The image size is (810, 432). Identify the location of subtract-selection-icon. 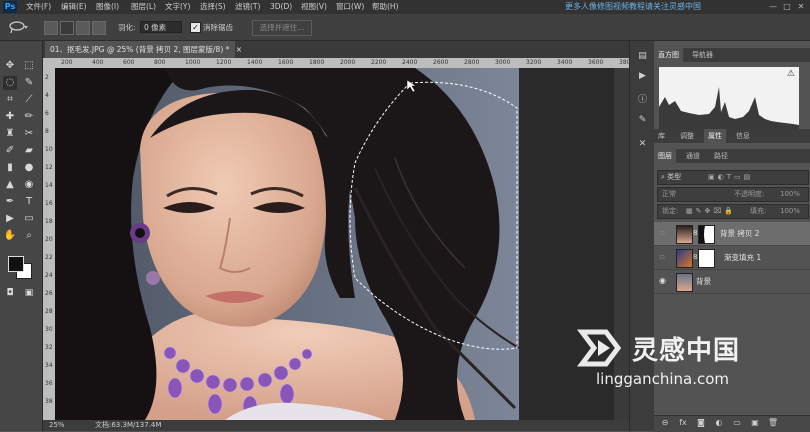
(83, 28).